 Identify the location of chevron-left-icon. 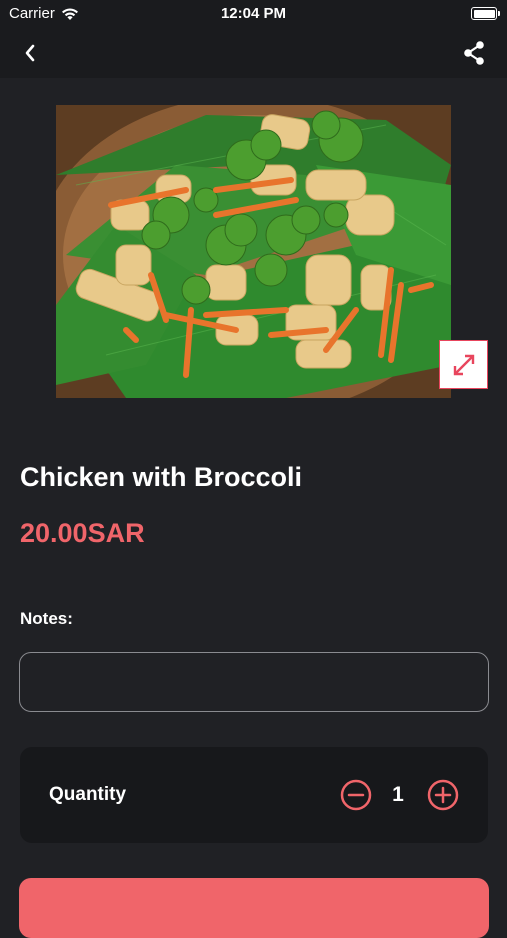
(30, 53).